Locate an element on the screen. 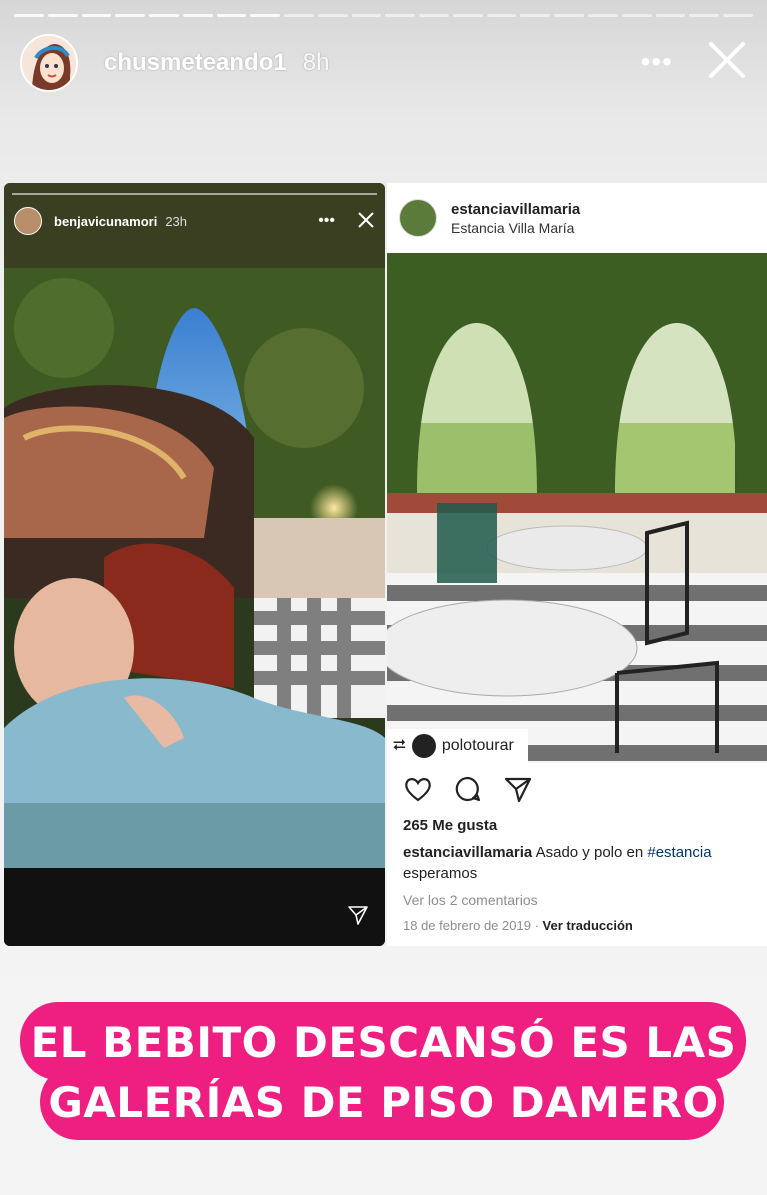  left-story-username: benjavicunamori is located at coordinates (105, 221).